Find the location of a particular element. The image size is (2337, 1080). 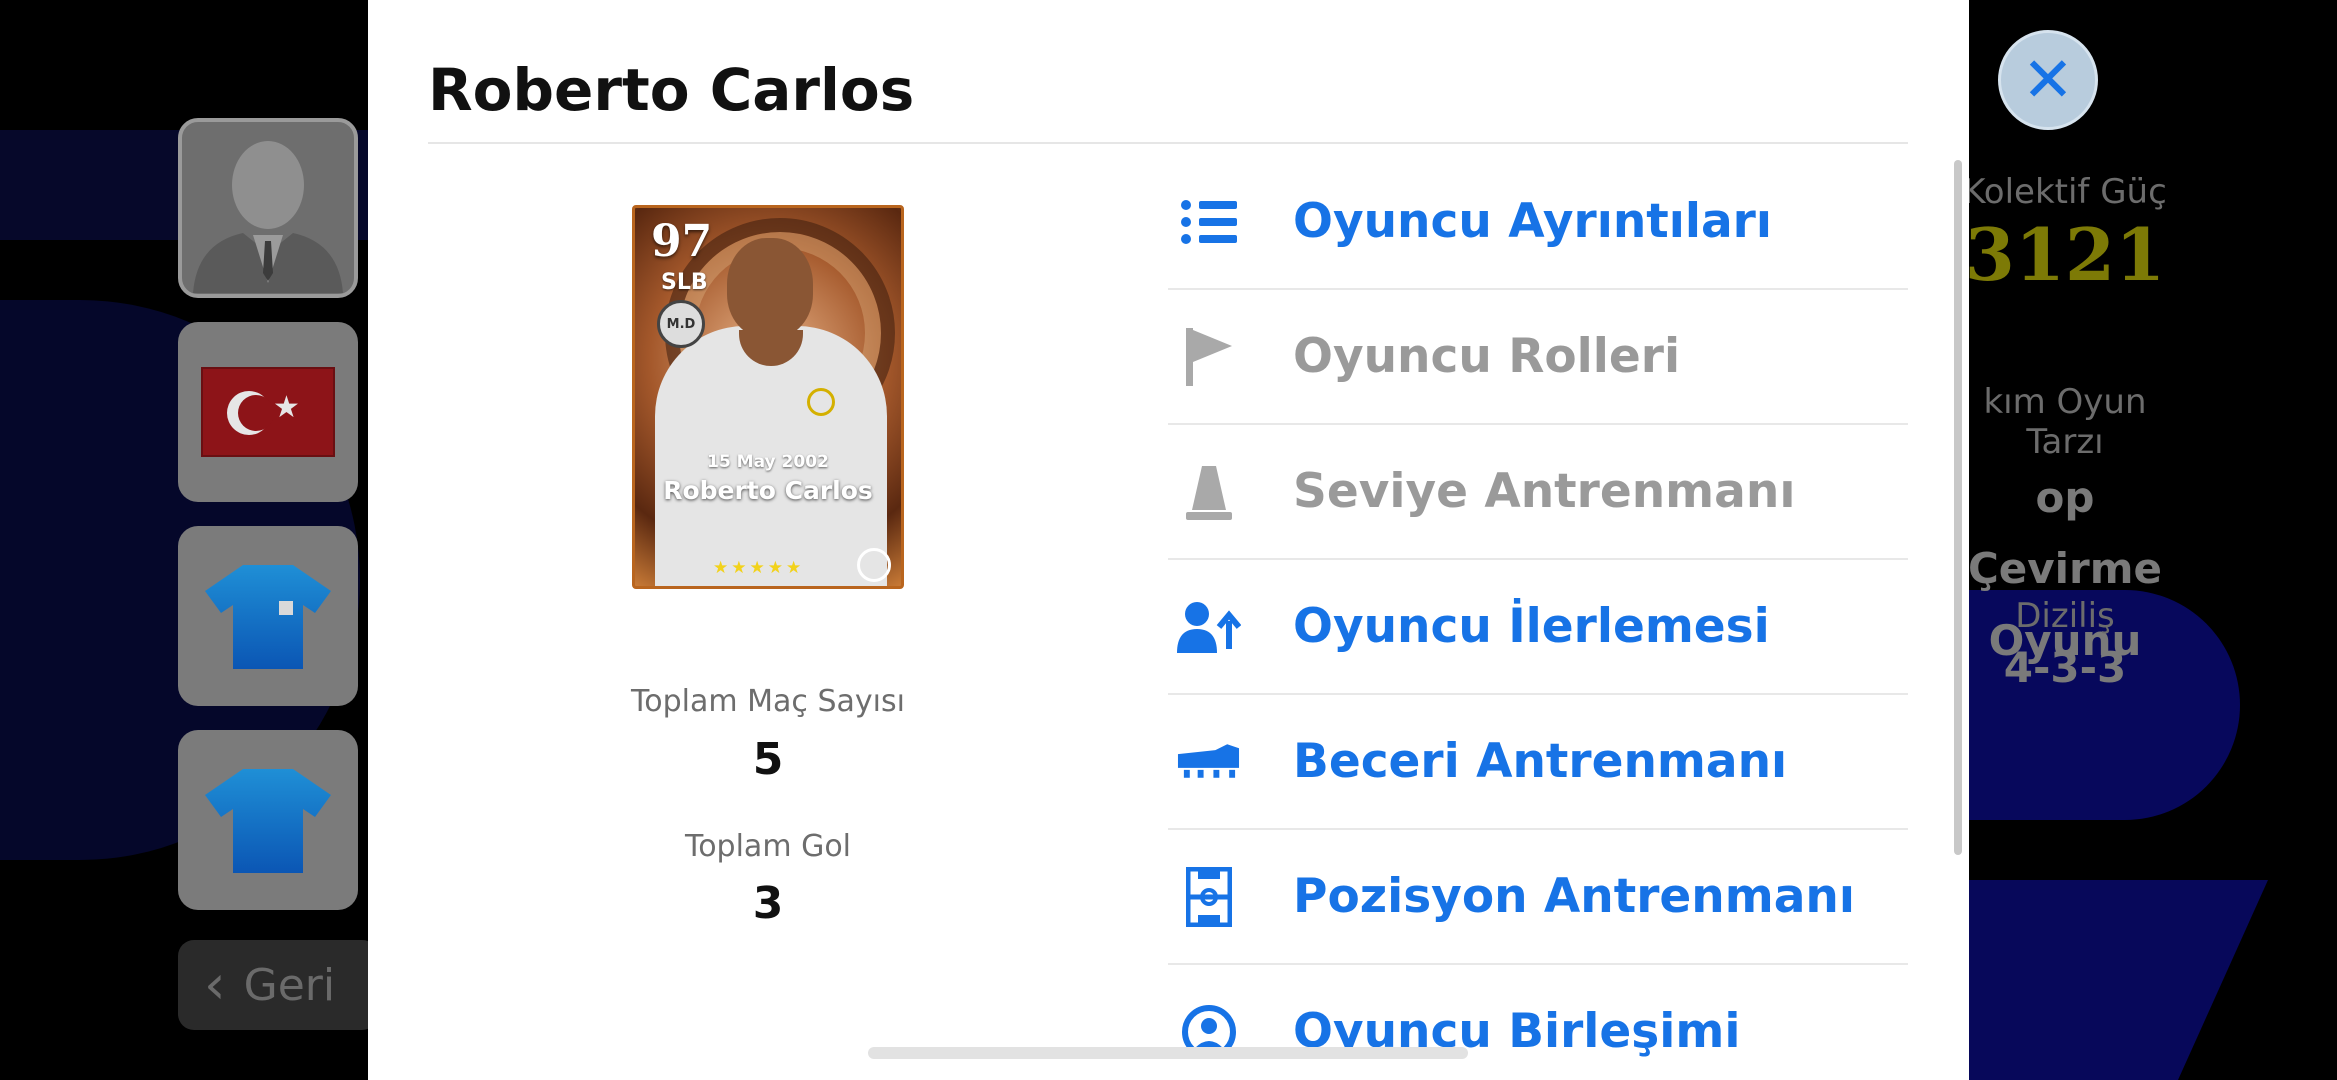

pitch-icon is located at coordinates (1208, 896).